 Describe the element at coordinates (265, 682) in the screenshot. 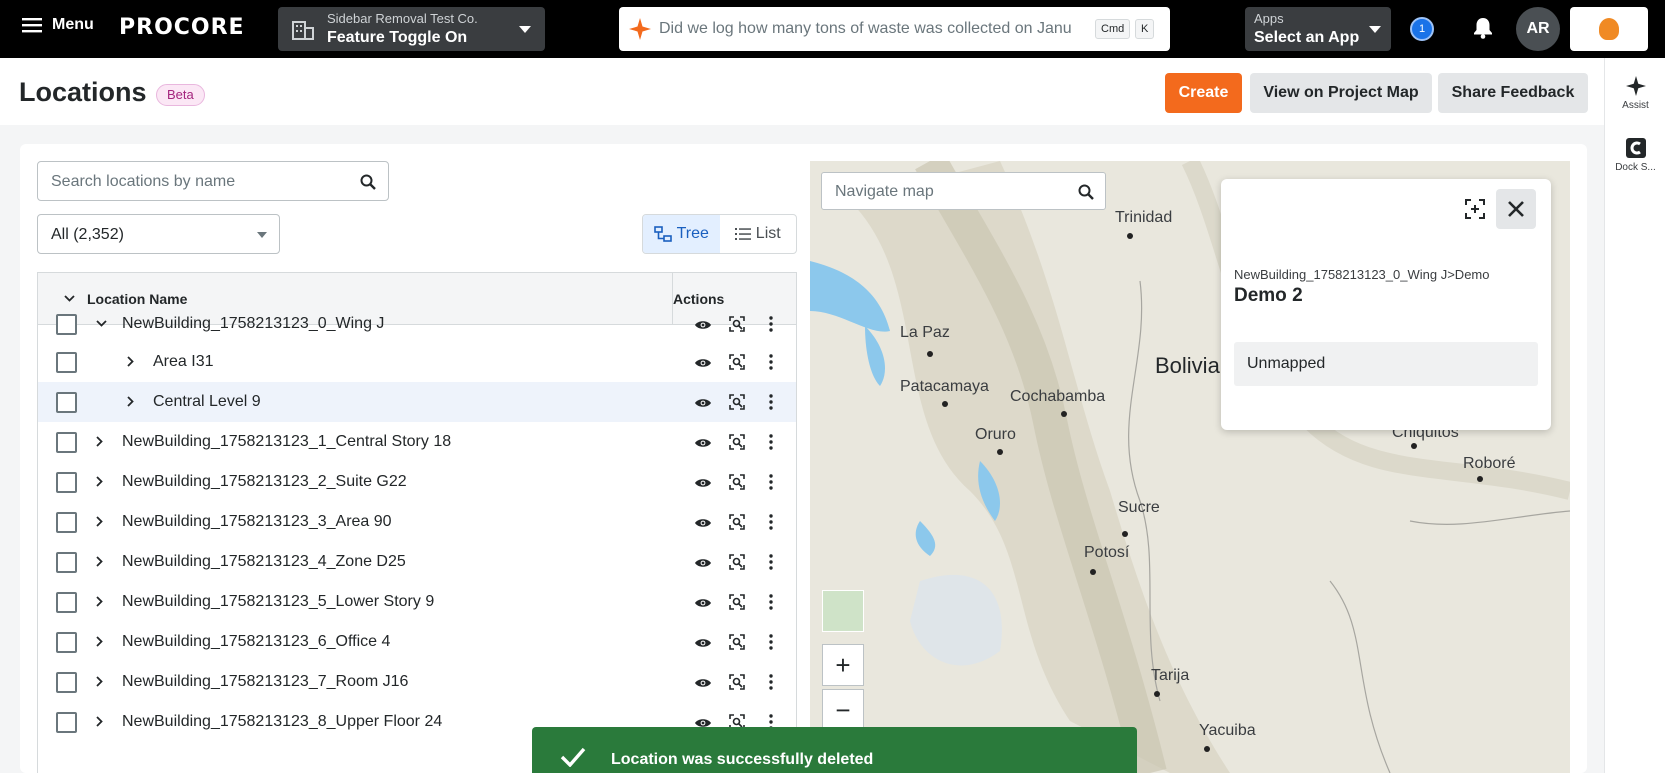

I see `location-name: NewBuilding_1758213123_7_Room J16` at that location.